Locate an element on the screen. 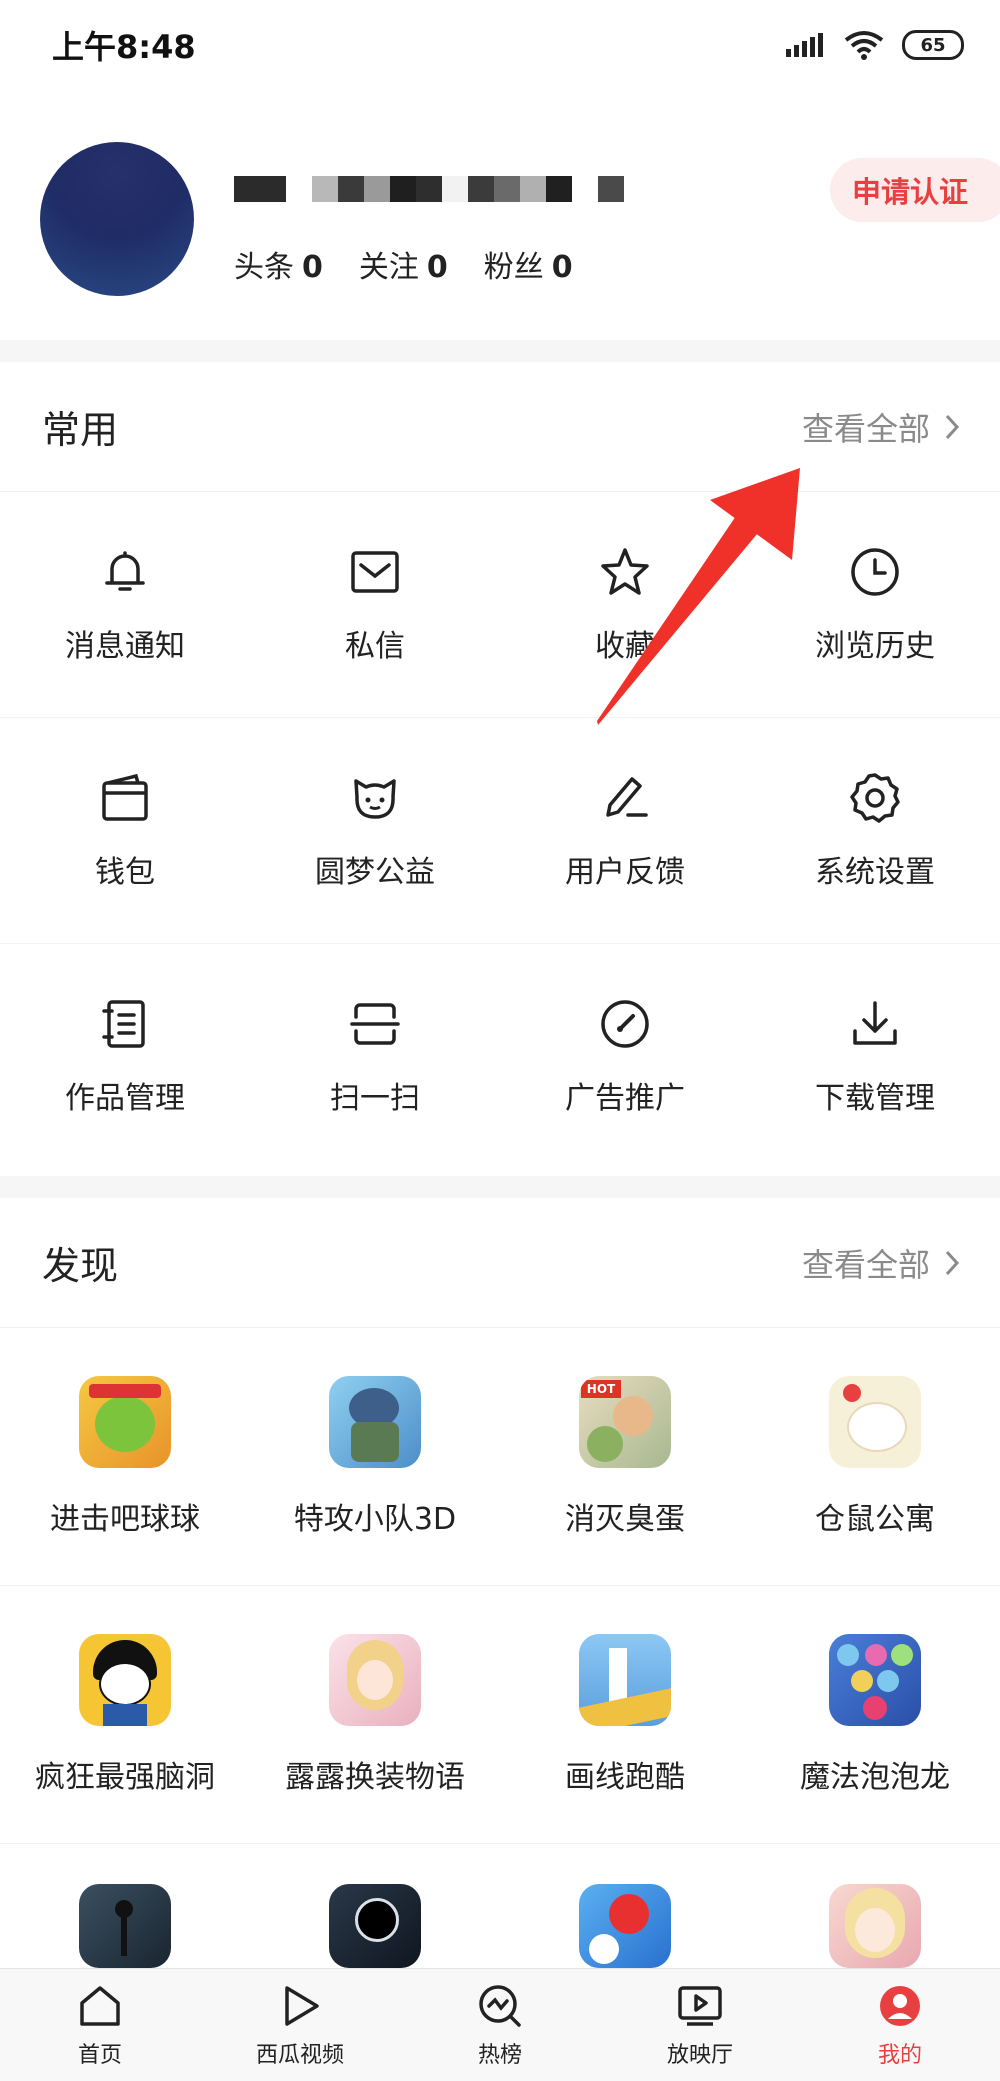 This screenshot has height=2081, width=1000. stat-following: 关注 0 is located at coordinates (403, 264).